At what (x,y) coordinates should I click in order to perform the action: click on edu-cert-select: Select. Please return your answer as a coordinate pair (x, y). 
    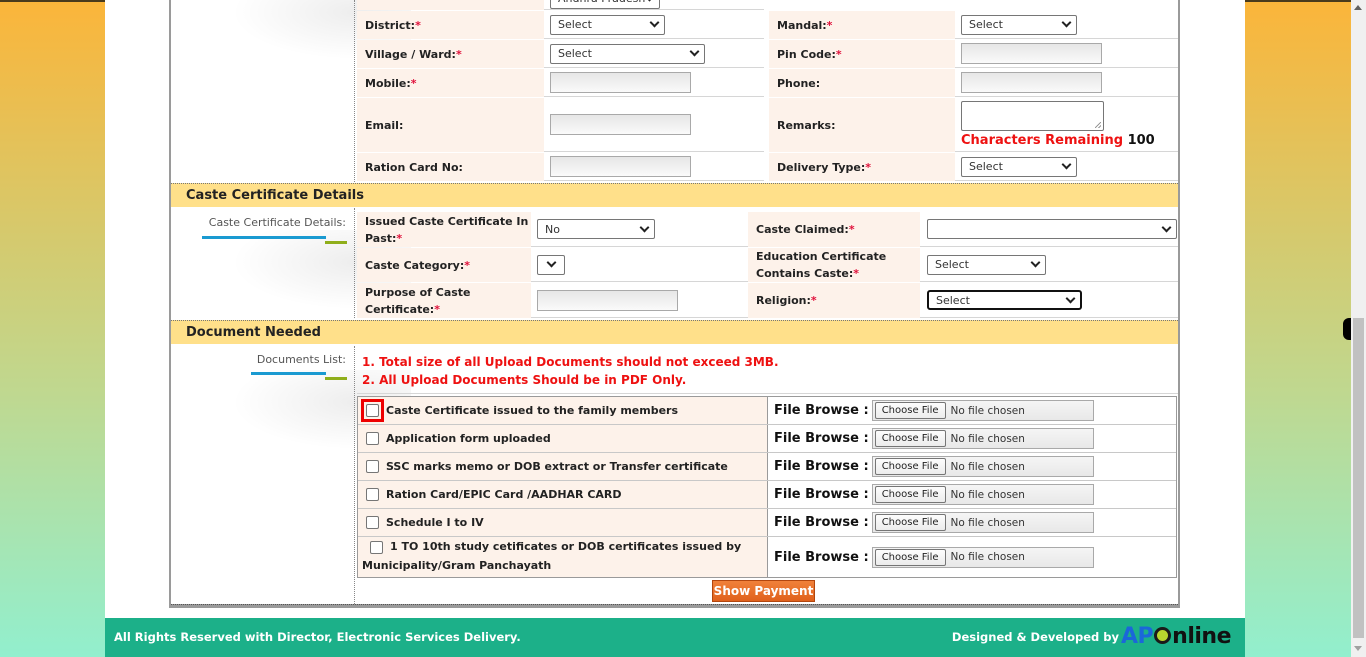
    Looking at the image, I should click on (986, 264).